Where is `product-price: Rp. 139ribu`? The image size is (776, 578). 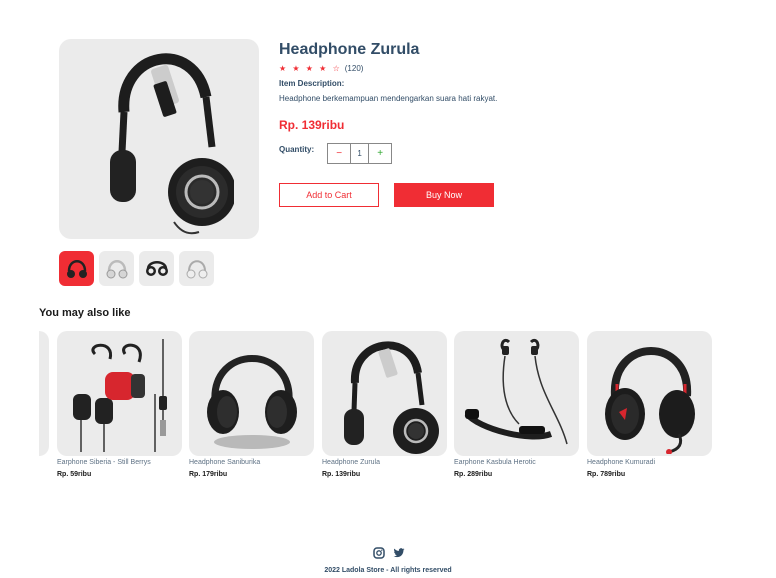
product-price: Rp. 139ribu is located at coordinates (312, 125).